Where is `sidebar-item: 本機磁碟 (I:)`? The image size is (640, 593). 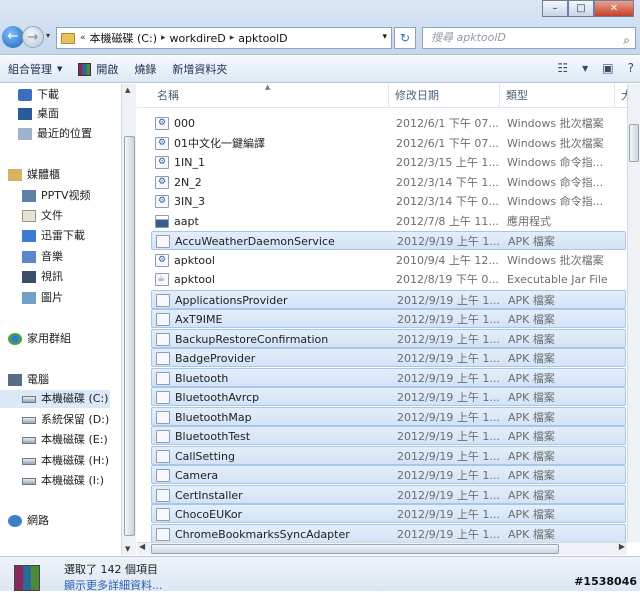 sidebar-item: 本機磁碟 (I:) is located at coordinates (52, 481).